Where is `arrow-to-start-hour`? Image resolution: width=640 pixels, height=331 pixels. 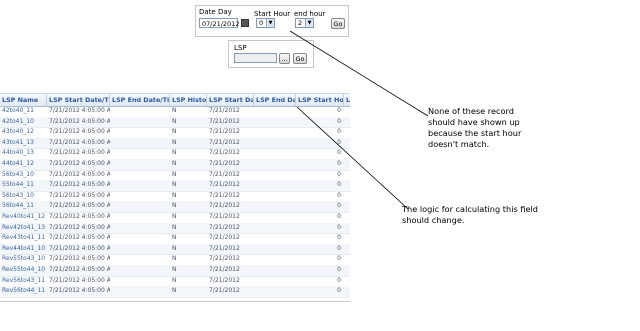
arrow-to-start-hour is located at coordinates (359, 73).